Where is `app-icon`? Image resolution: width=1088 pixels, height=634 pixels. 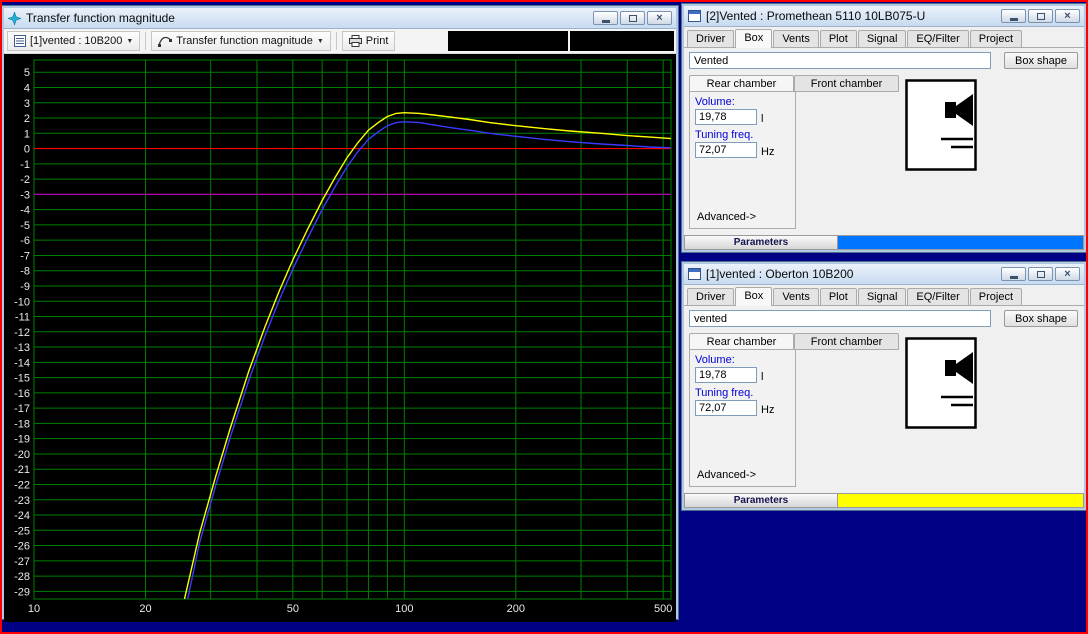 app-icon is located at coordinates (14, 18).